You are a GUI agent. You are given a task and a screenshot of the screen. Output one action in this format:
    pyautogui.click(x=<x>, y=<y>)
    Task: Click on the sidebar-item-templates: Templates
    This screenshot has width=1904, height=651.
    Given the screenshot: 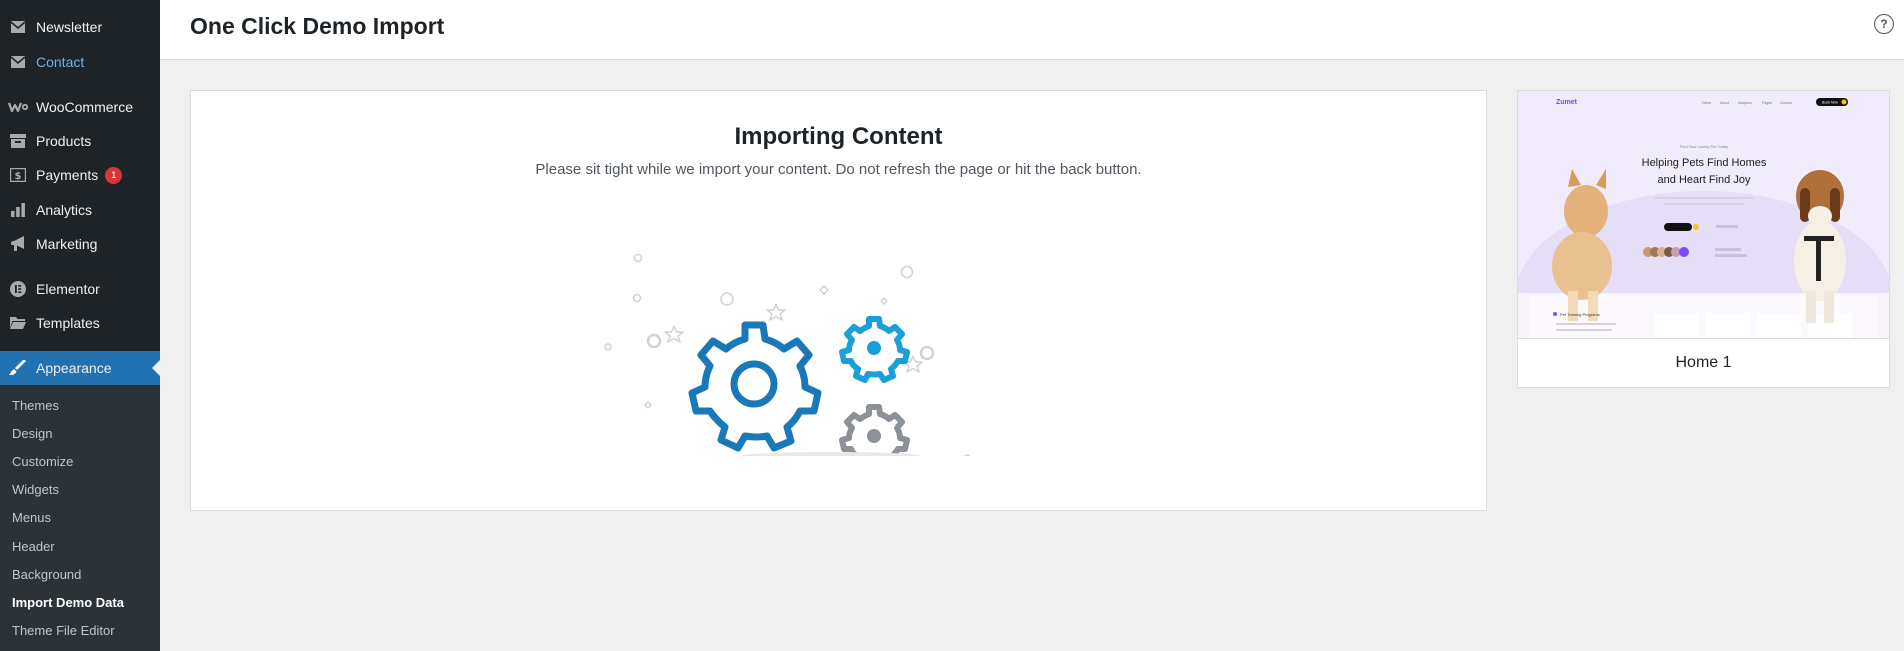 What is the action you would take?
    pyautogui.click(x=80, y=323)
    